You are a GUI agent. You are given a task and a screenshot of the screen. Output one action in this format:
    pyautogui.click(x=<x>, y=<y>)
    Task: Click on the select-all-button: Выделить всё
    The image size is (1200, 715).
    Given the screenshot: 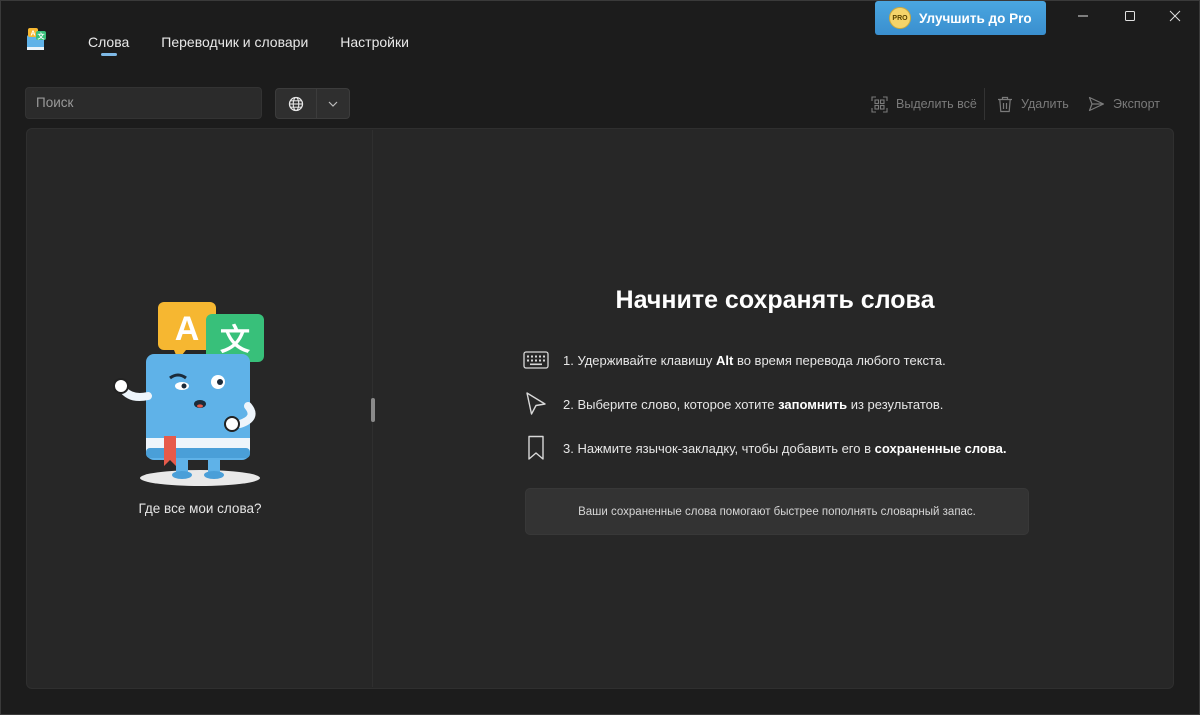 What is the action you would take?
    pyautogui.click(x=924, y=104)
    